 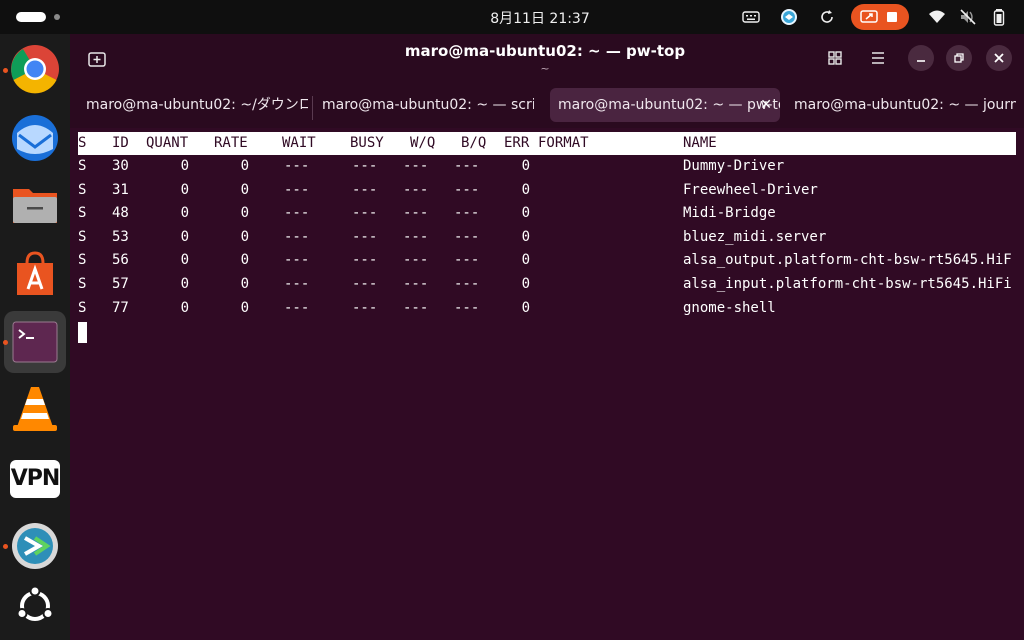 I want to click on cell-id: 30, so click(x=120, y=166).